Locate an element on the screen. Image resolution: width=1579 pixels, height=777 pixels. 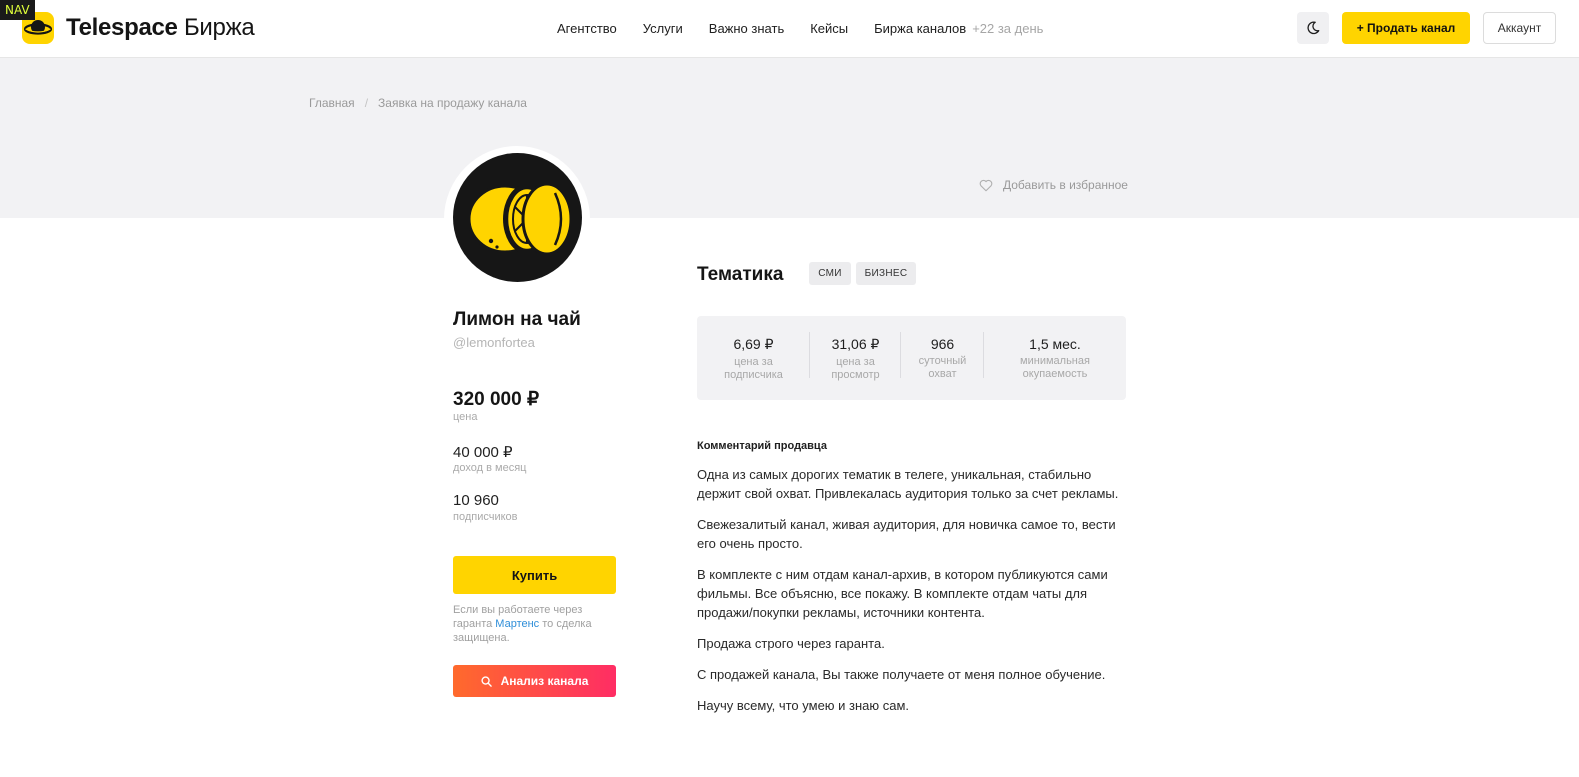
topic-title: Тематика is located at coordinates (740, 274).